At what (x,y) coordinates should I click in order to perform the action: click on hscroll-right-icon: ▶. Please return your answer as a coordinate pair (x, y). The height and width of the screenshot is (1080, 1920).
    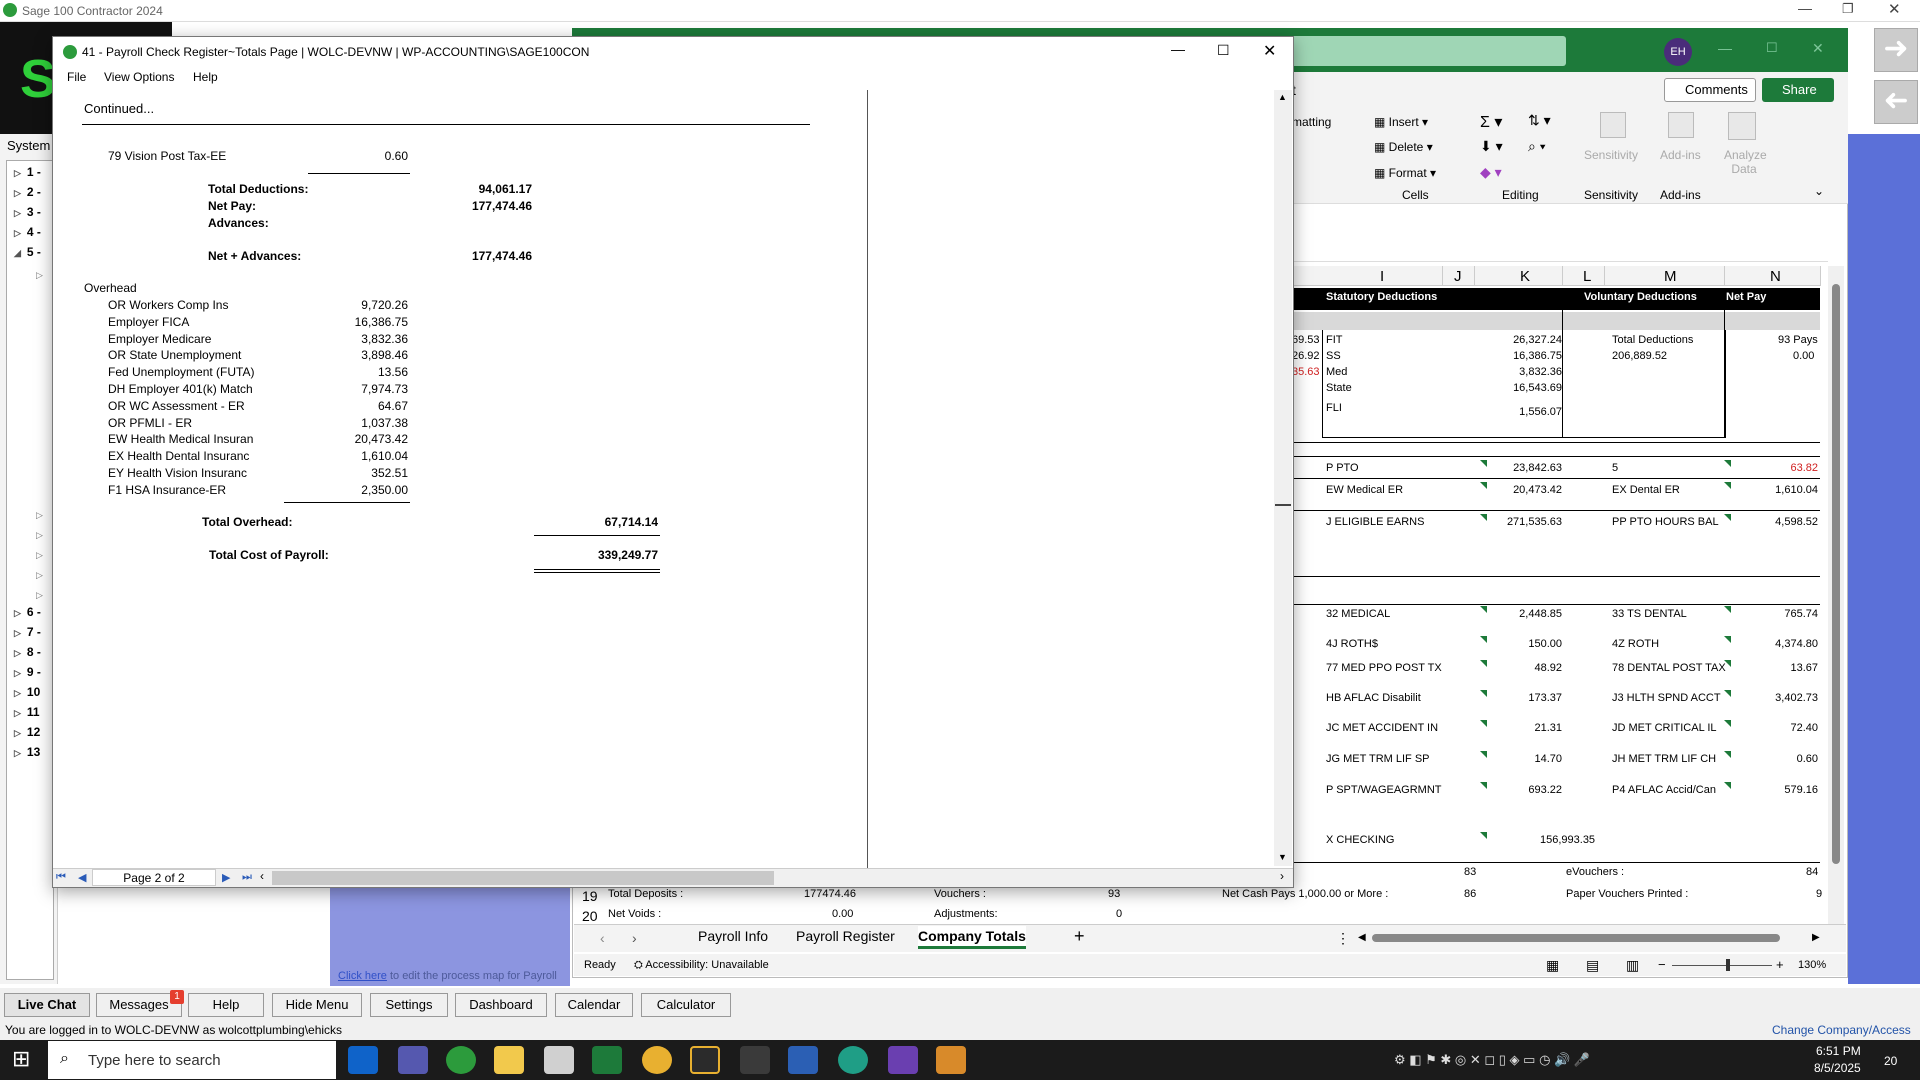
    Looking at the image, I should click on (1816, 937).